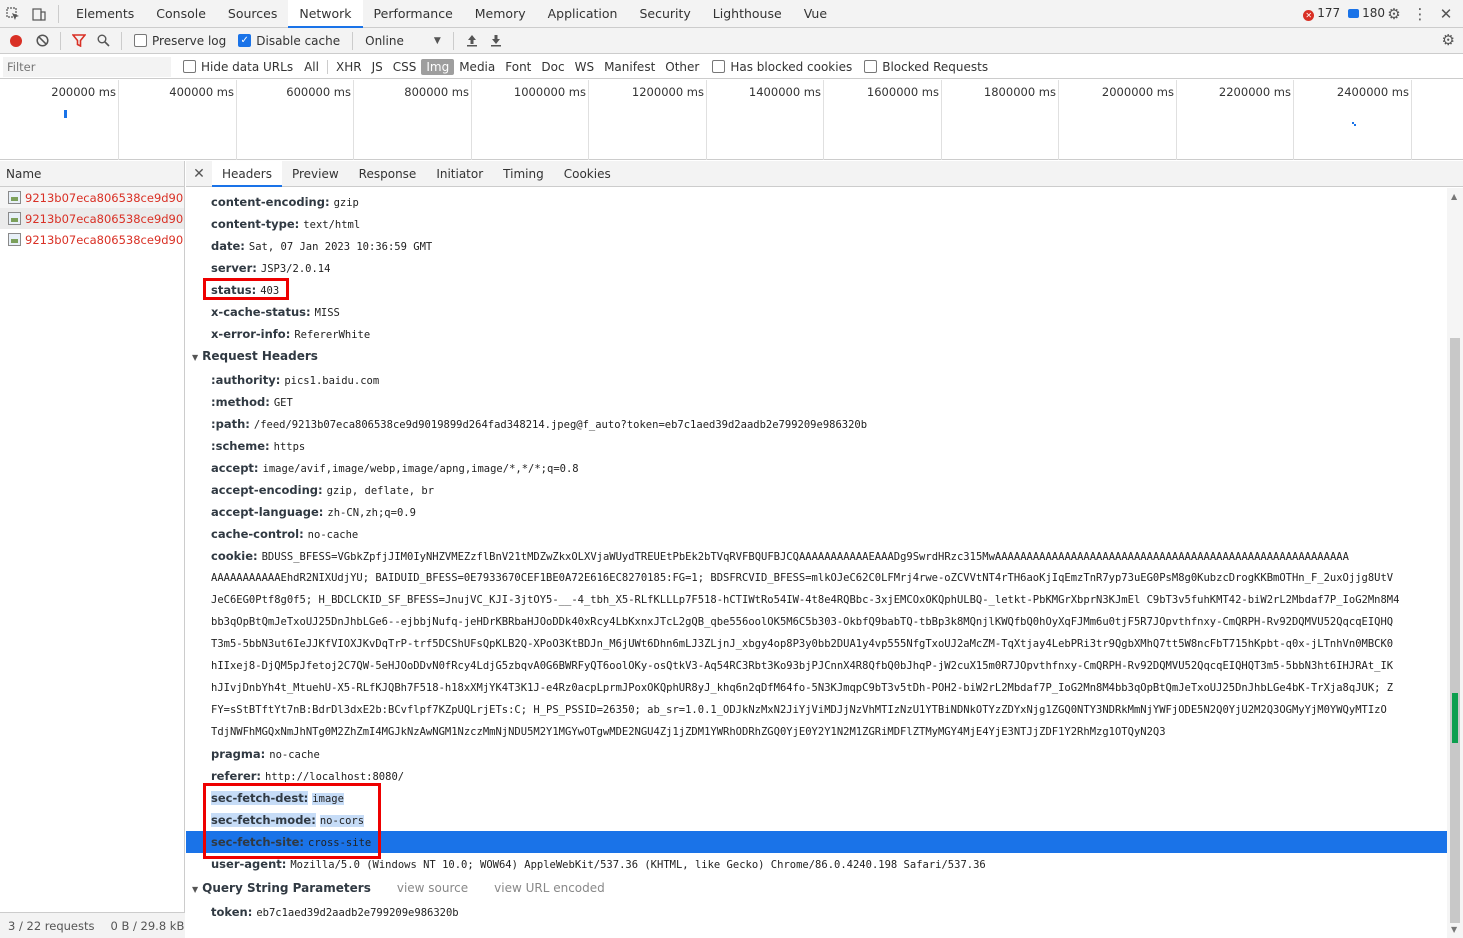 Image resolution: width=1463 pixels, height=938 pixels. What do you see at coordinates (289, 41) in the screenshot?
I see `disable-cache-checkbox: ✓ Disable cache` at bounding box center [289, 41].